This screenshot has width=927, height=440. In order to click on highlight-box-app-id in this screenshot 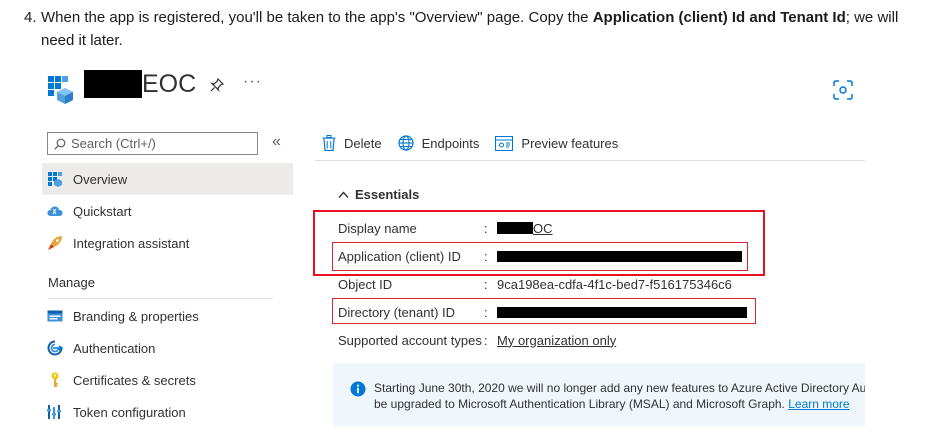, I will do `click(540, 256)`.